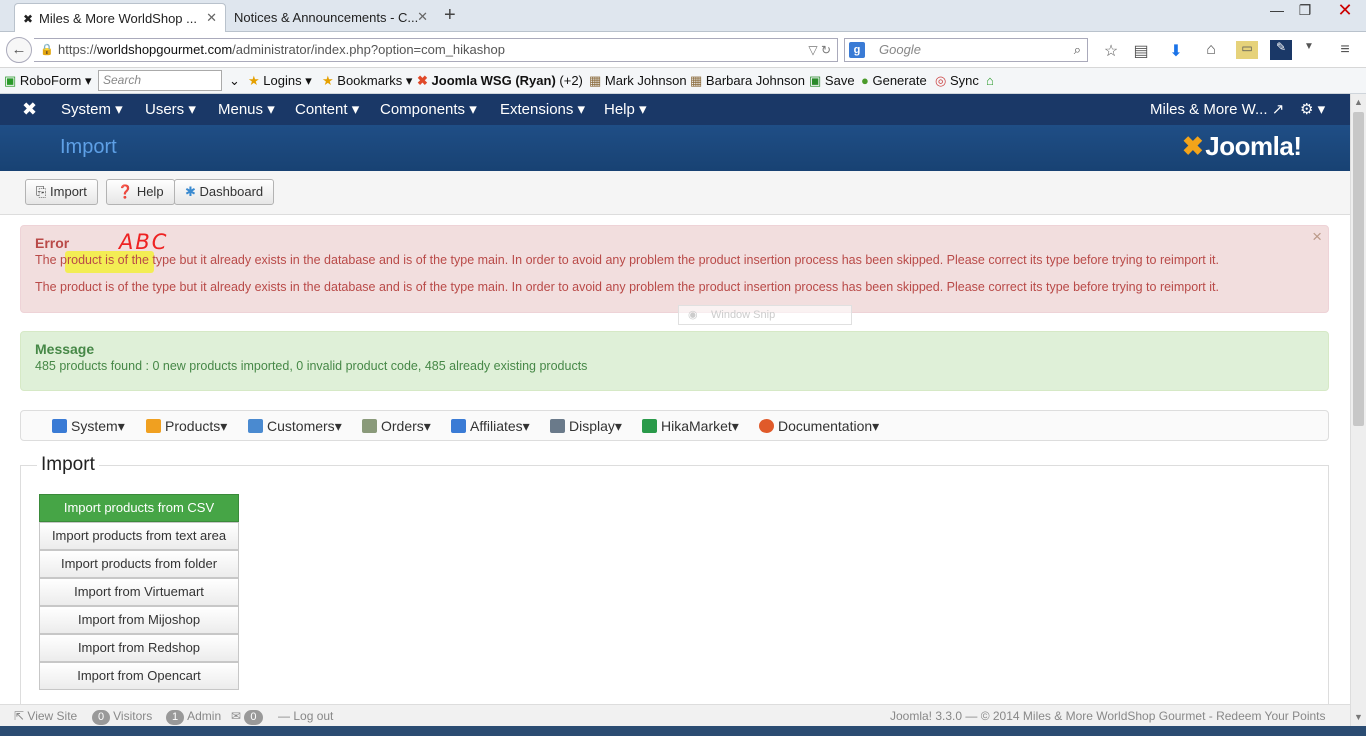 This screenshot has height=736, width=1366. Describe the element at coordinates (170, 109) in the screenshot. I see `menu-users: Users ▾` at that location.